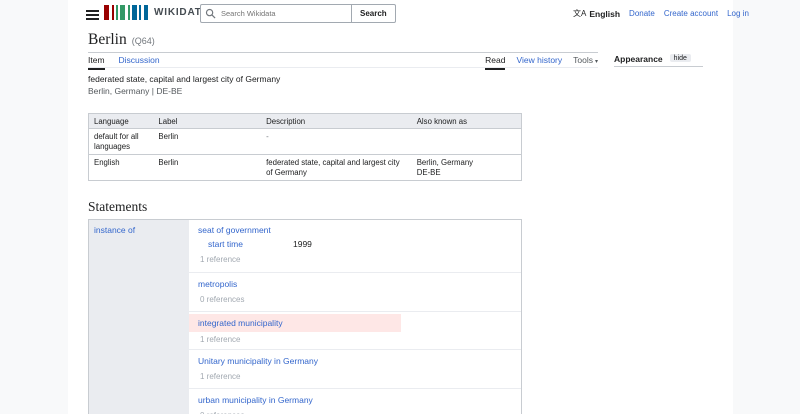 This screenshot has height=414, width=800. Describe the element at coordinates (359, 230) in the screenshot. I see `claim-value-link: seat of government` at that location.